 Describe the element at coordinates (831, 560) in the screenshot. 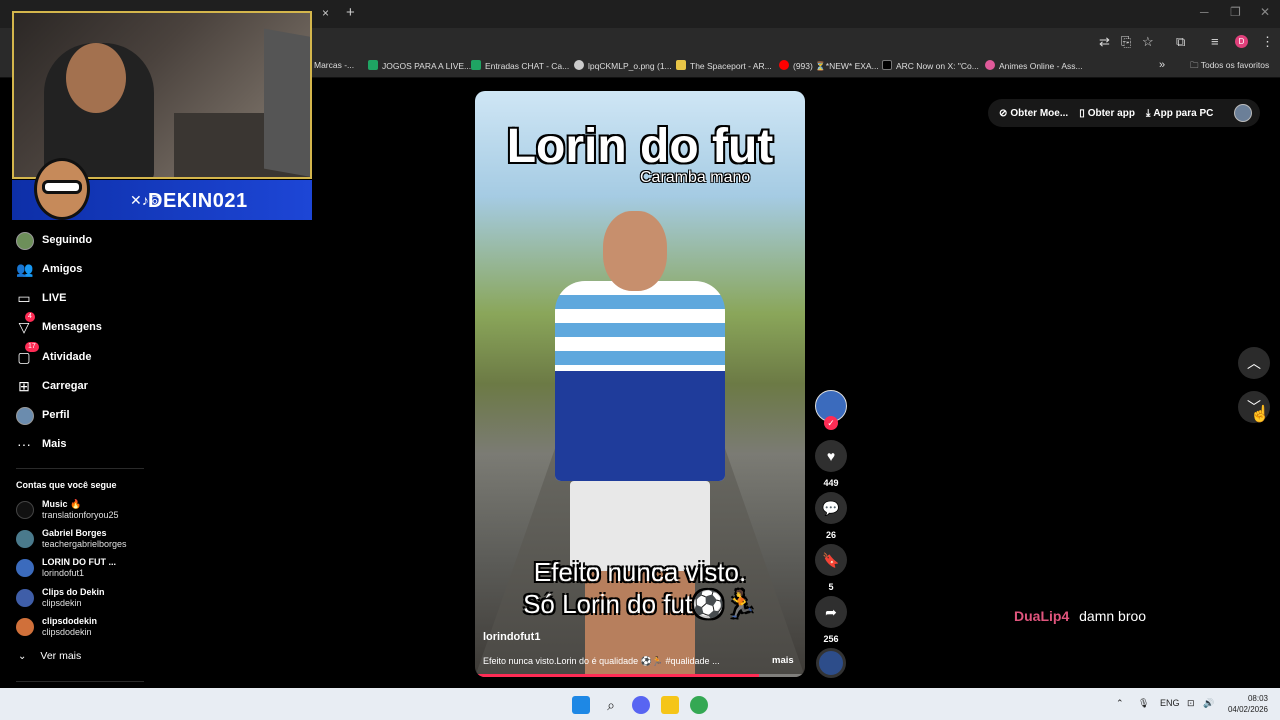

I see `bookmark-icon: 🔖` at that location.